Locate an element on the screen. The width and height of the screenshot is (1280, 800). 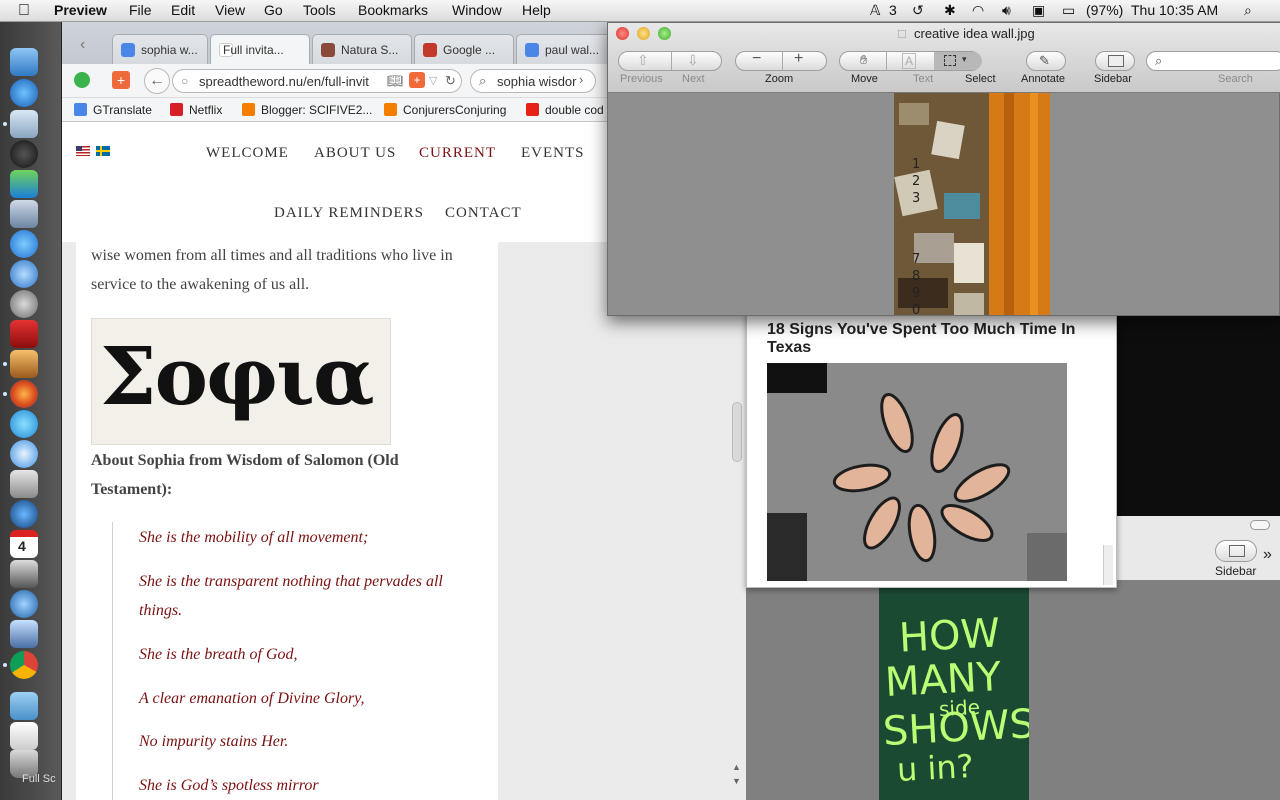
bookmark-conjurers: ConjurersConjuring is located at coordinates (445, 110).